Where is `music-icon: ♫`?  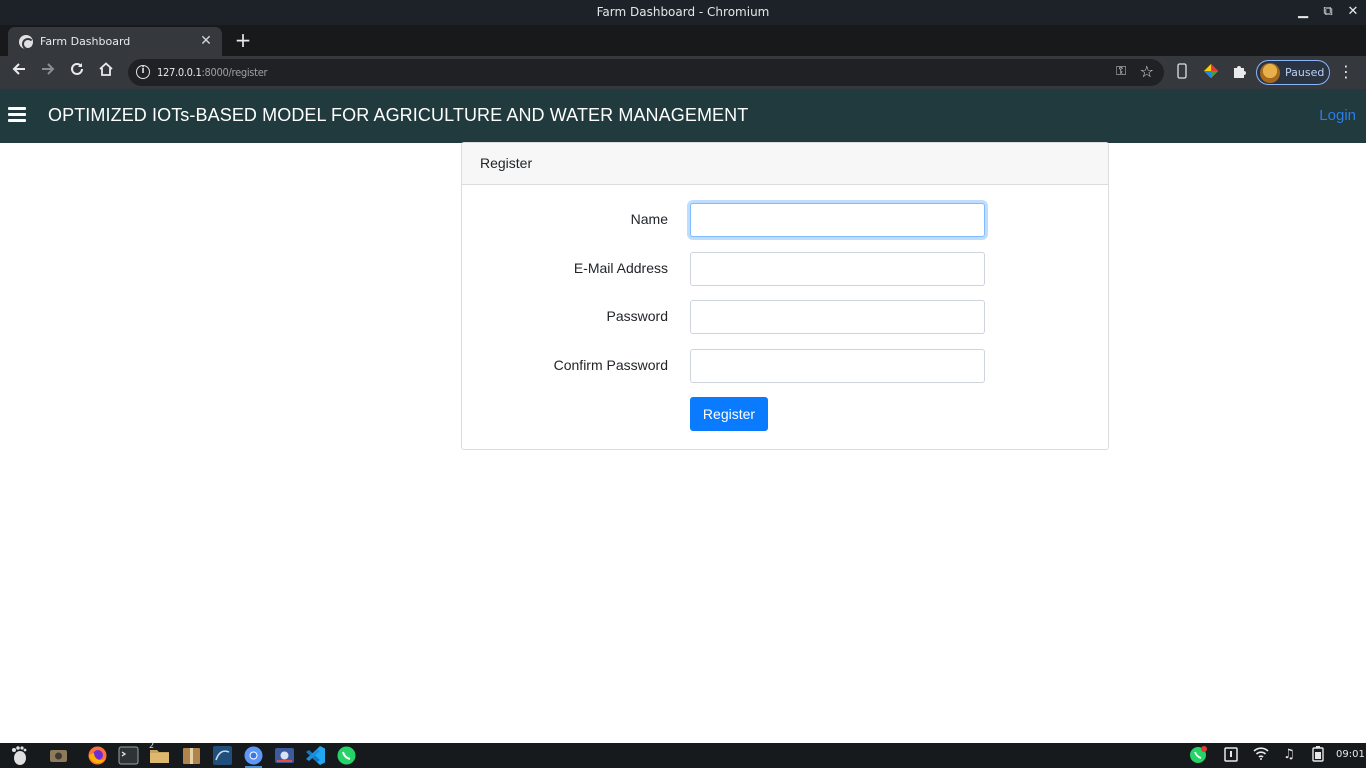 music-icon: ♫ is located at coordinates (1289, 755).